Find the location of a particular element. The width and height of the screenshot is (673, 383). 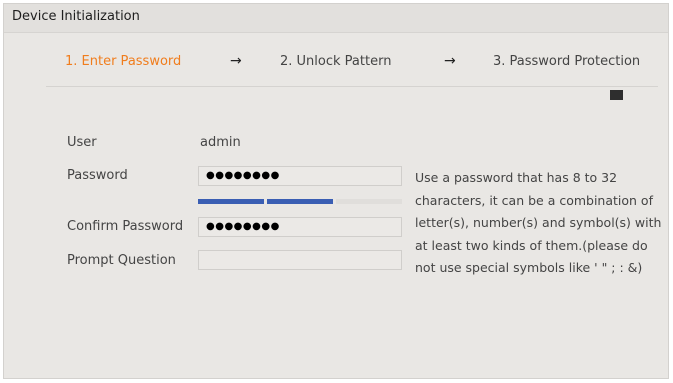

password-masked-value: ●●●●●●●● is located at coordinates (243, 175).